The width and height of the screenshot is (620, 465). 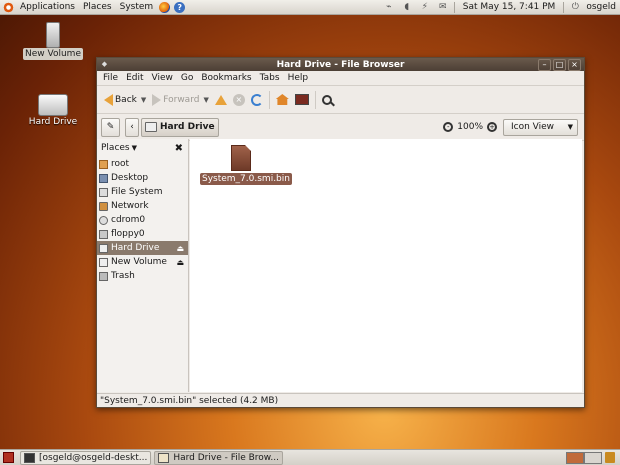 What do you see at coordinates (108, 99) in the screenshot?
I see `back-arrow-icon` at bounding box center [108, 99].